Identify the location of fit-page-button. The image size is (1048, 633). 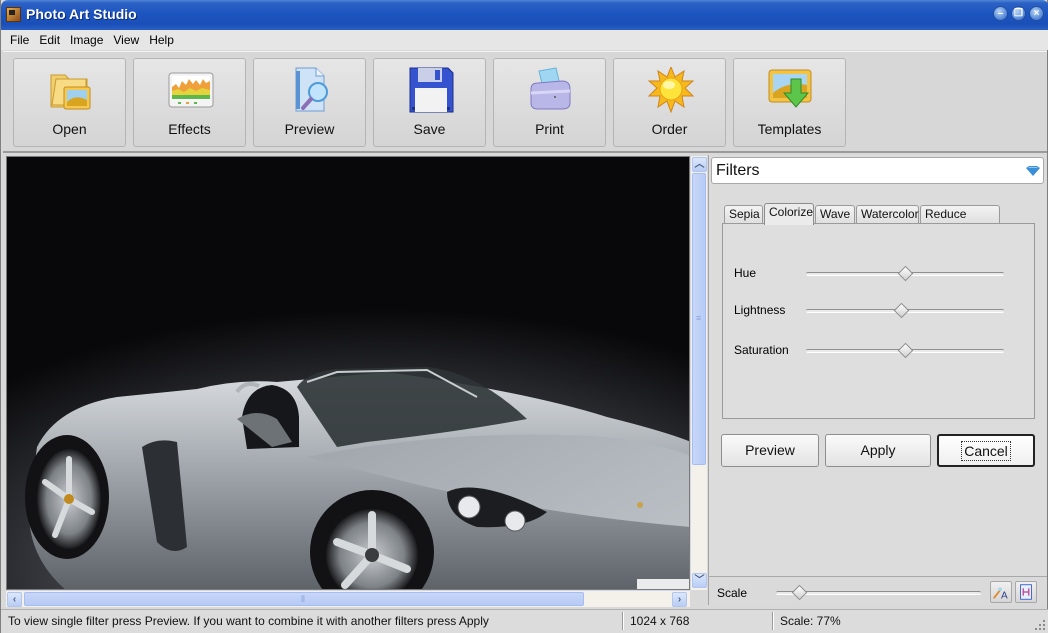
(1026, 592).